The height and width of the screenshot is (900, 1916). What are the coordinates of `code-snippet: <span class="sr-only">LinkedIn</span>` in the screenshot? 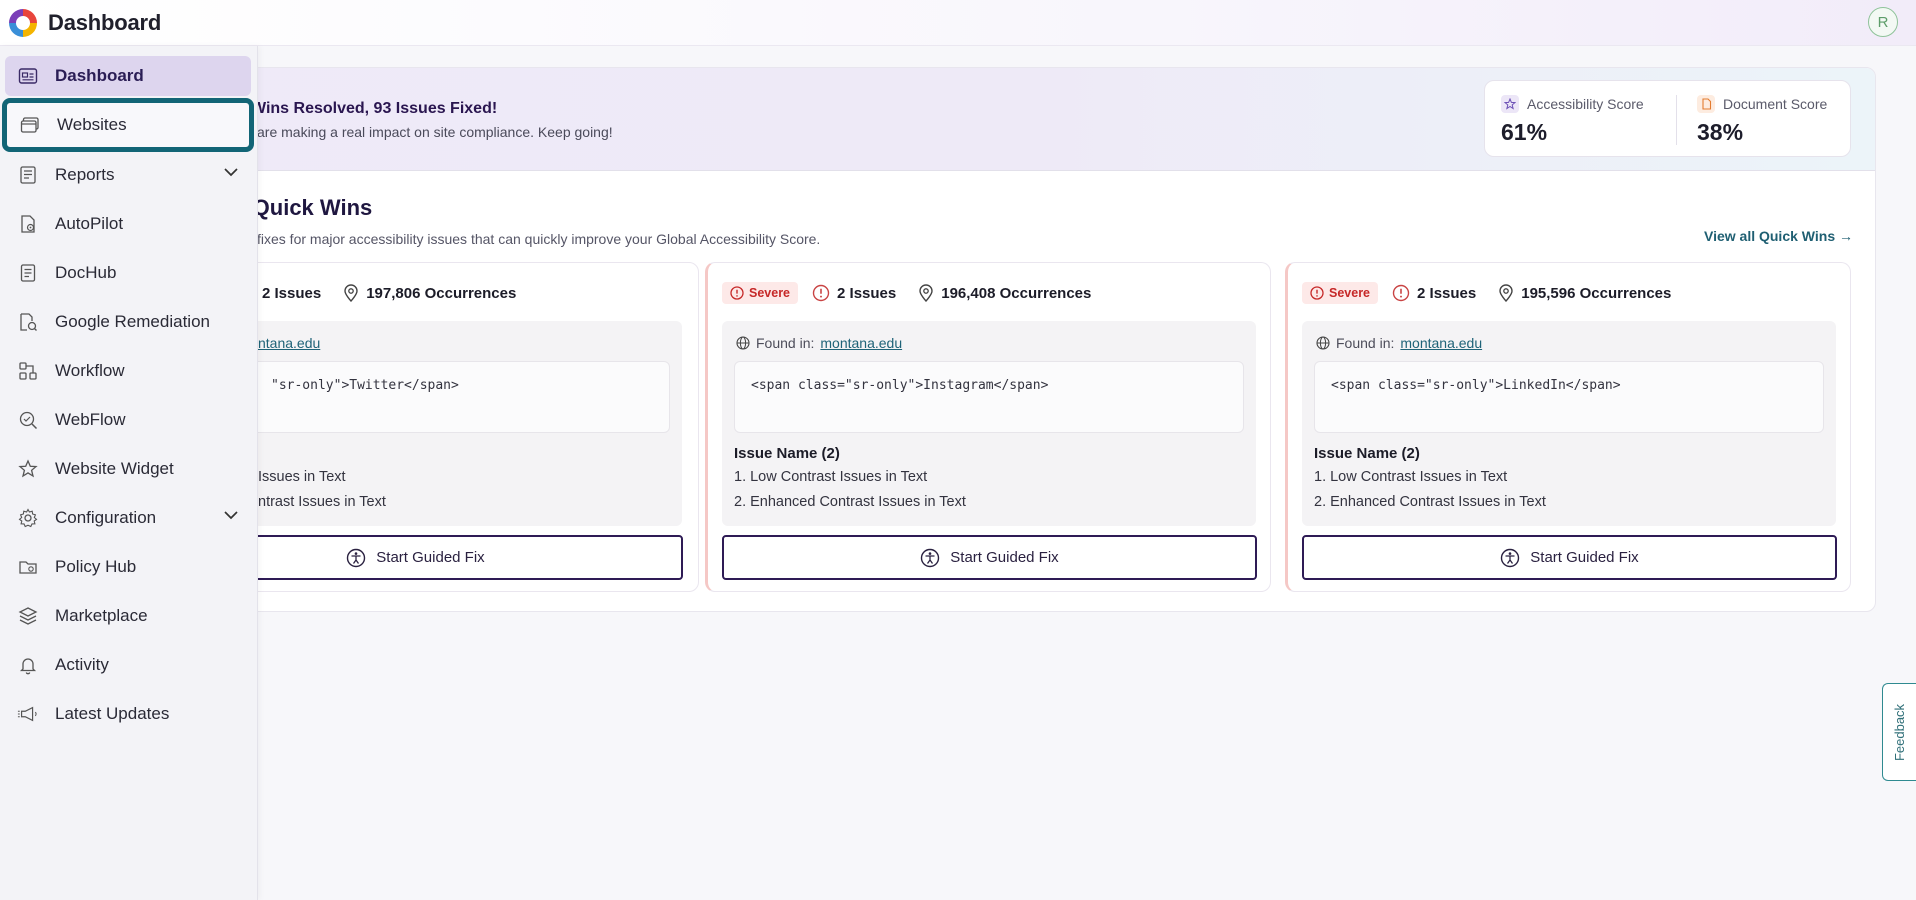 It's located at (1569, 397).